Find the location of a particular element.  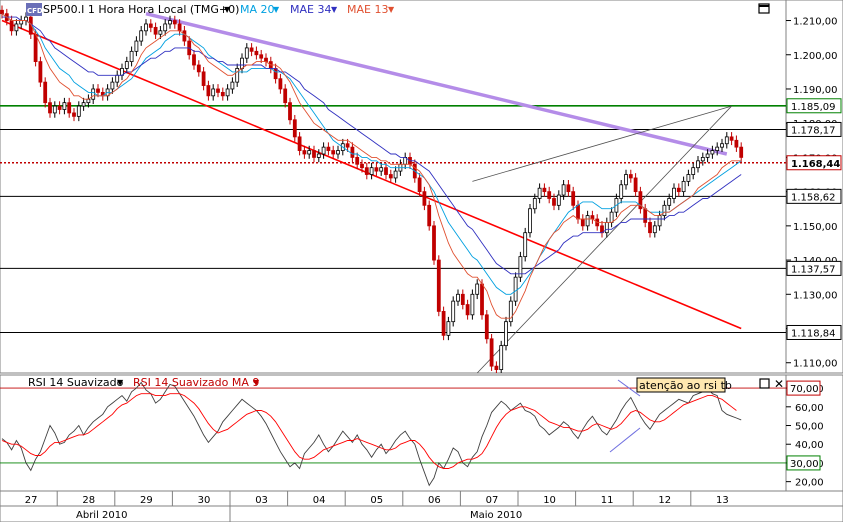

rsi-legend: RSI 14 Suavizado is located at coordinates (76, 382).